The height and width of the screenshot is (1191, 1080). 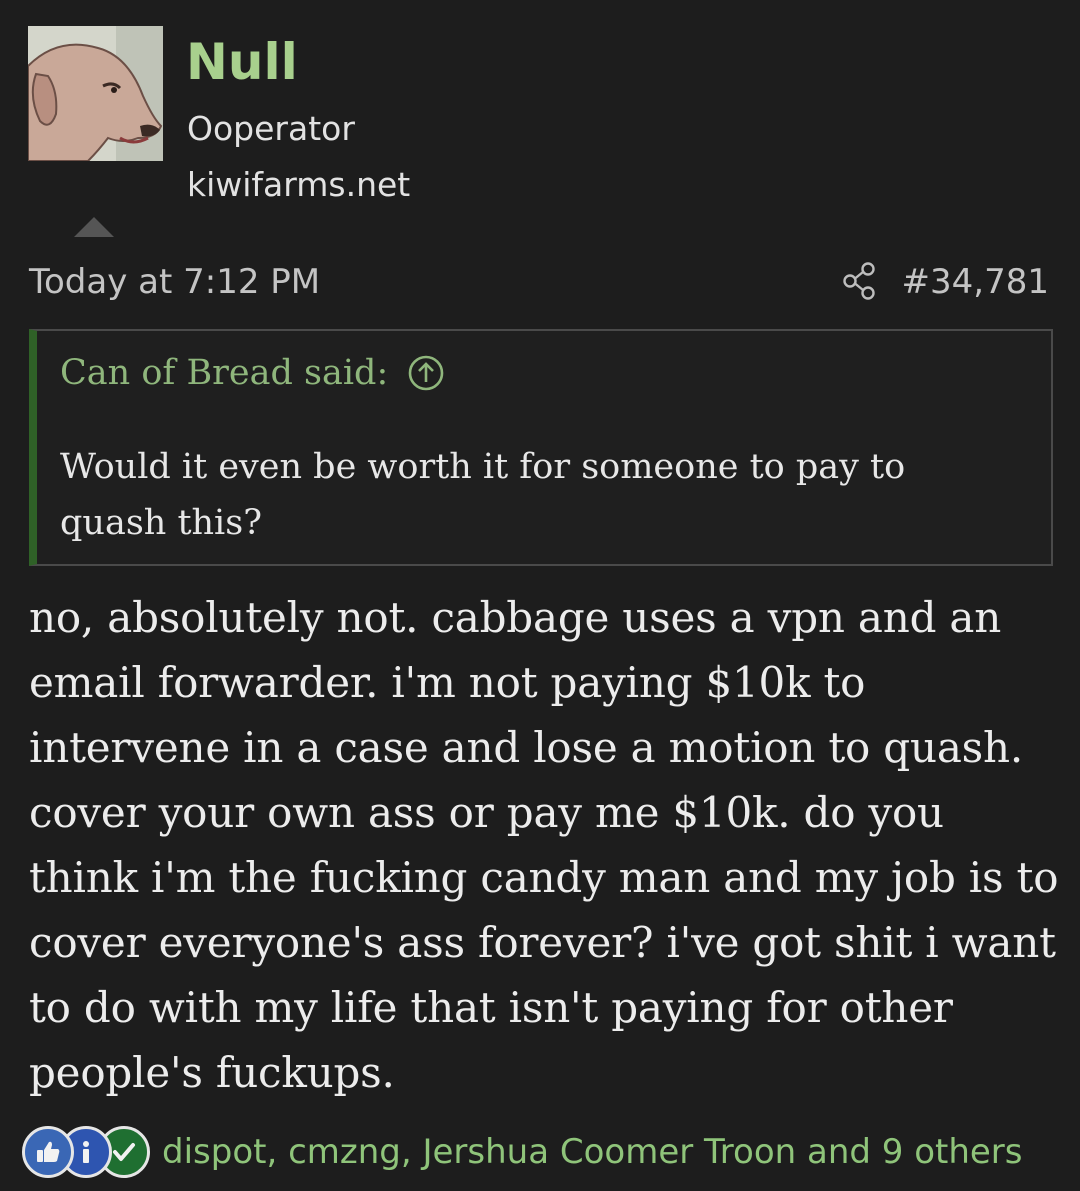 I want to click on caret-up-icon, so click(x=94, y=227).